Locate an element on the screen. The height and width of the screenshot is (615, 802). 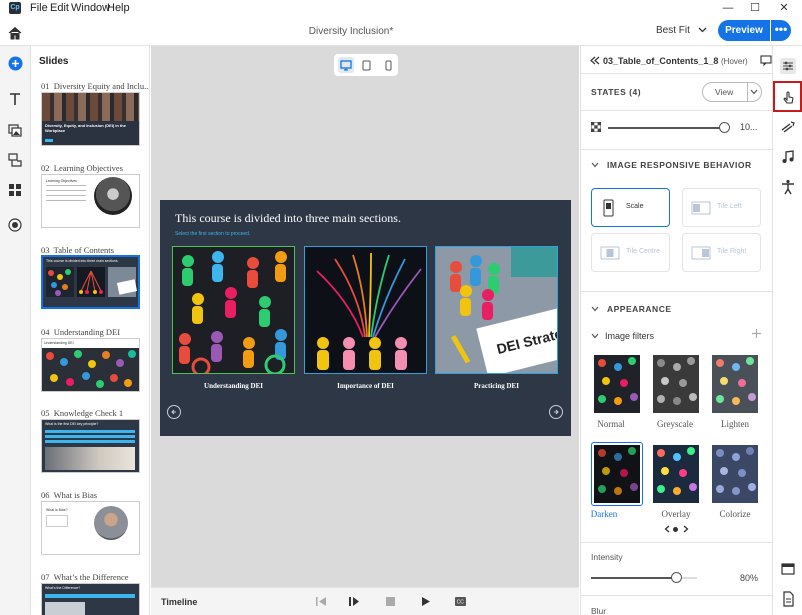
close-window-button: ✕ is located at coordinates (784, 8).